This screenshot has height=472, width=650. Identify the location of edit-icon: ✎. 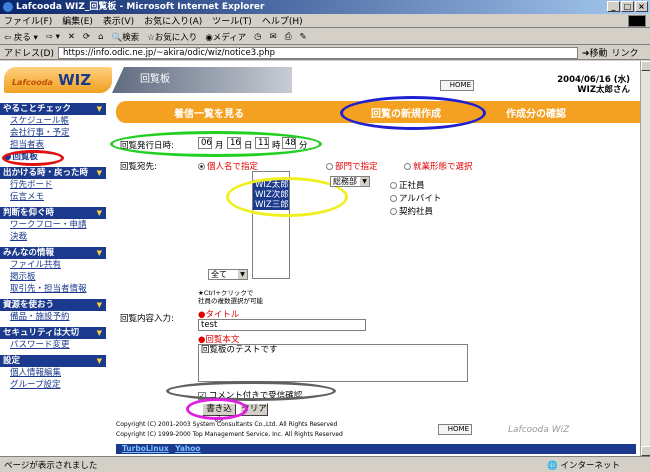
(303, 37).